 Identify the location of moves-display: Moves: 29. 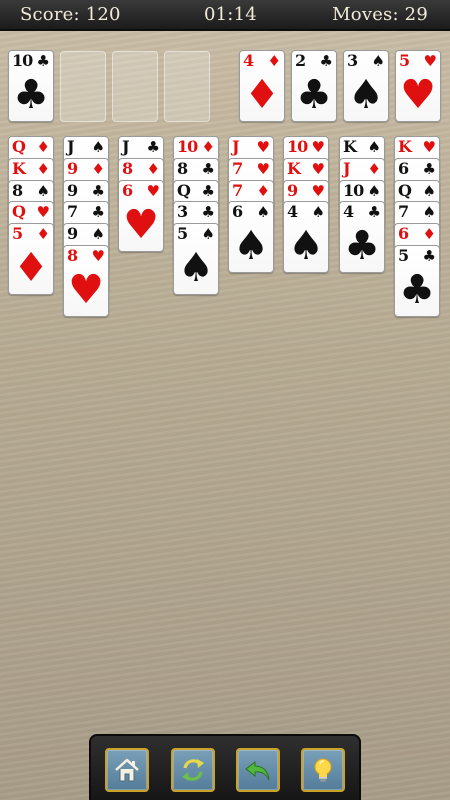
(380, 14).